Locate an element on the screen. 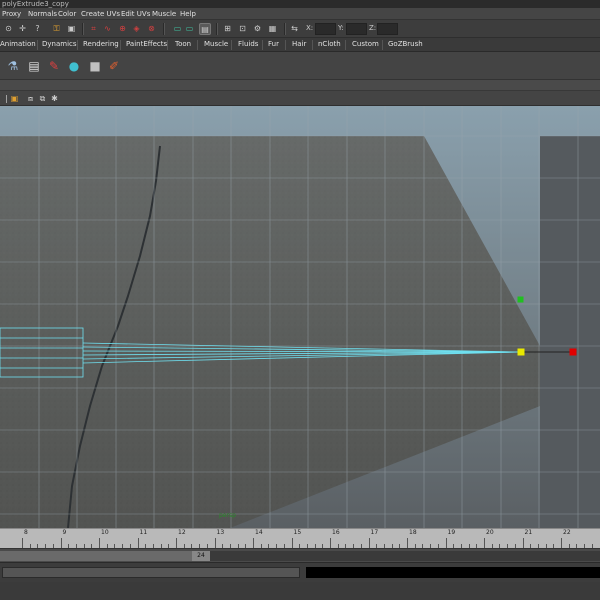 The image size is (600, 600). range-slider-fill is located at coordinates (105, 556).